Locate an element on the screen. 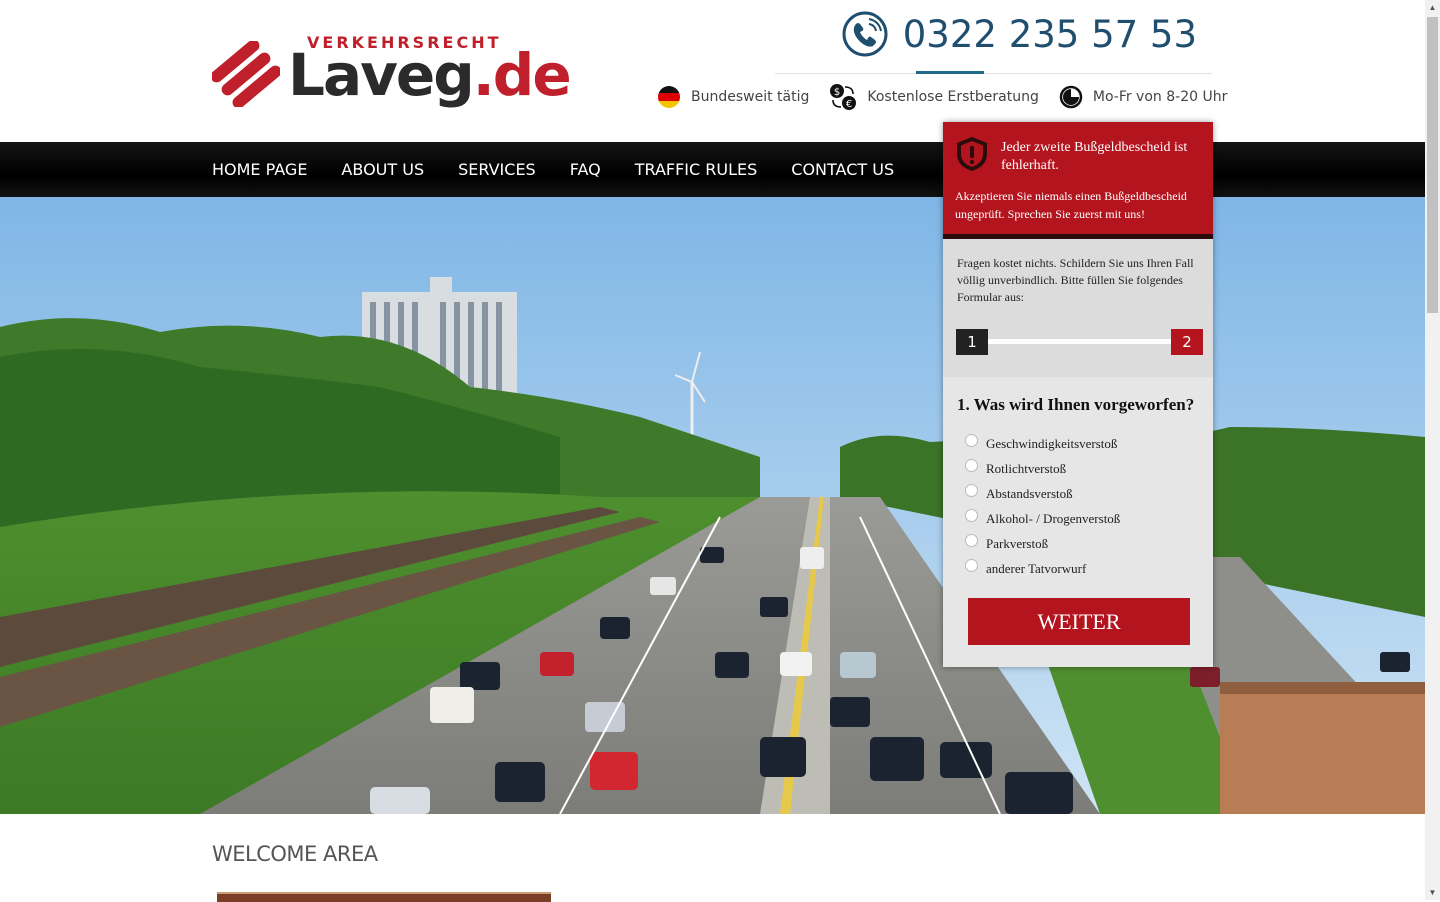  info-nationwide-label: Bundesweit tätig is located at coordinates (750, 97).